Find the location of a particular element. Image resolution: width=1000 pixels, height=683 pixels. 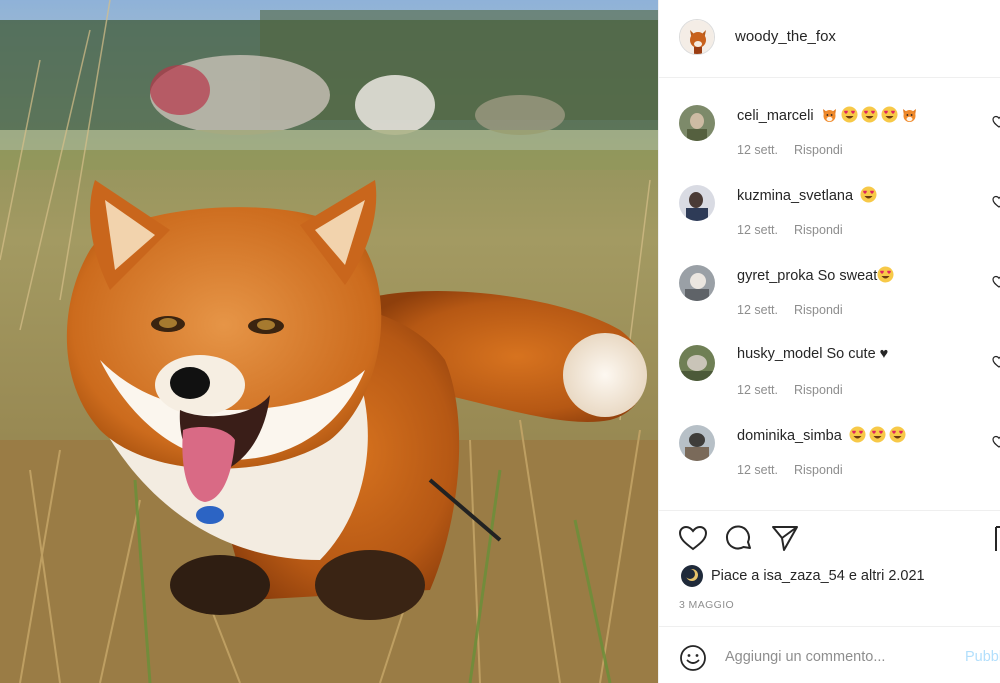

comment-text: So cute ♥ is located at coordinates (857, 354).